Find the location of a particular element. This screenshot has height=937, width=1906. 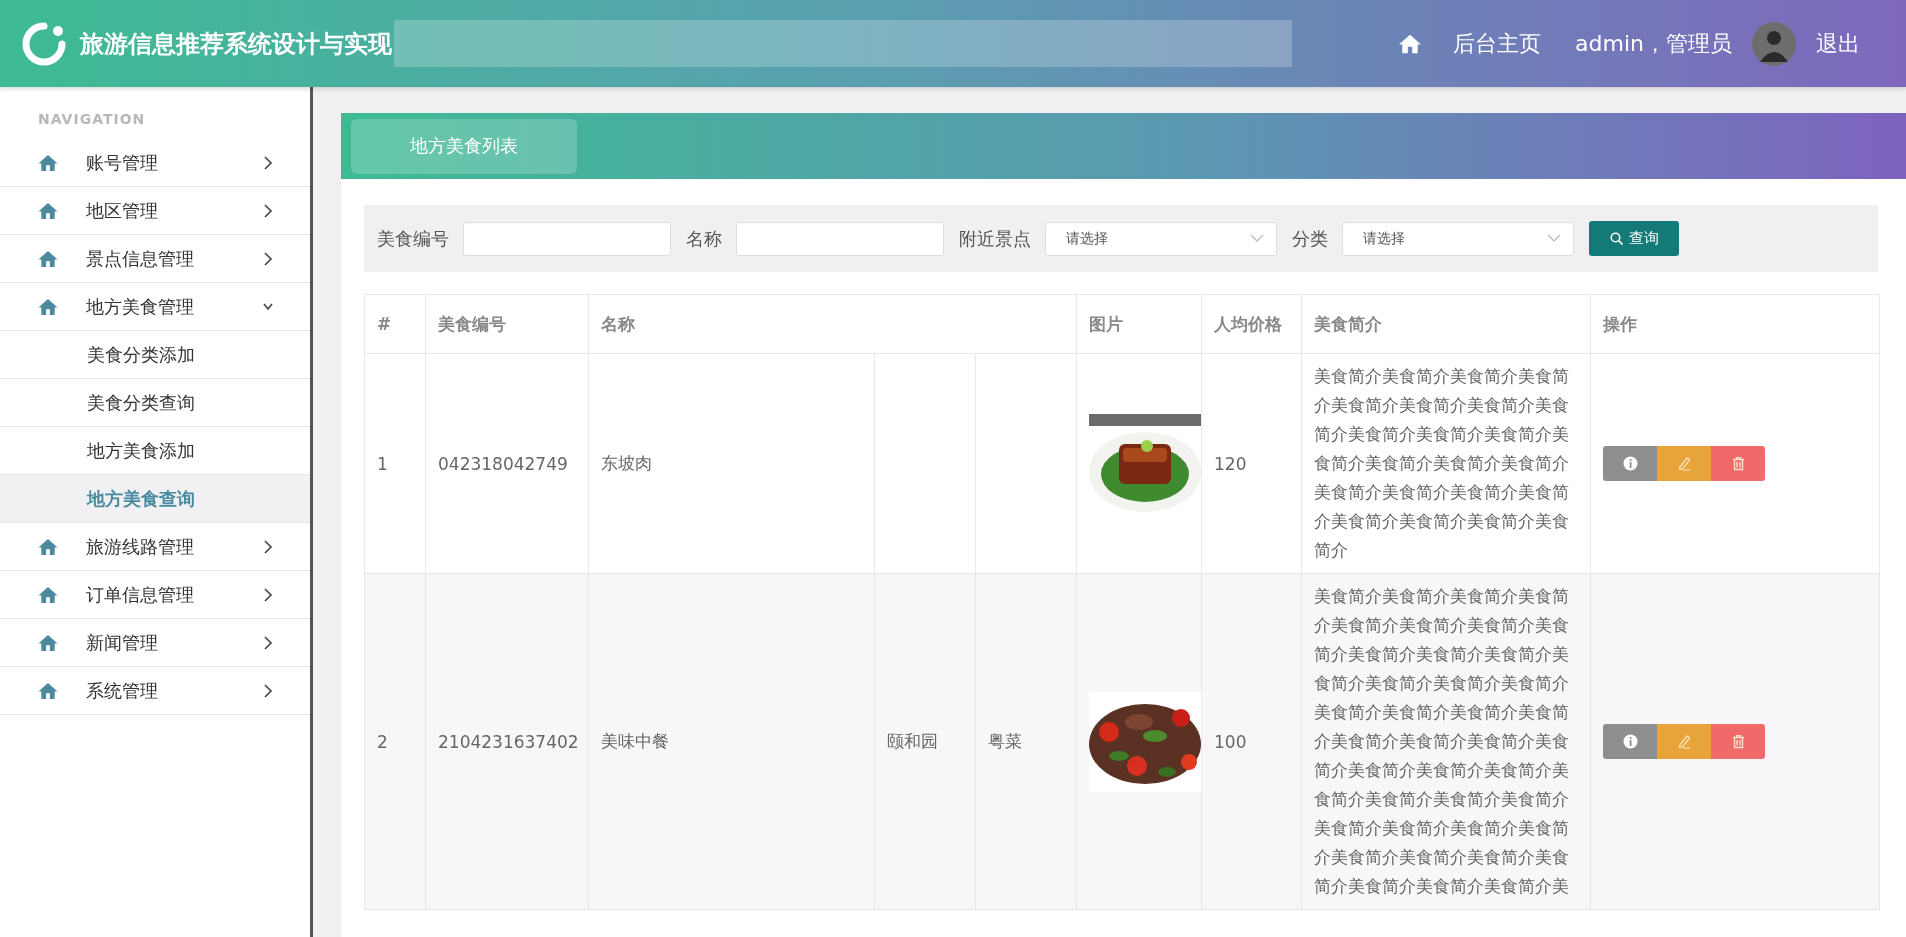

sidebar-item: 系统管理 is located at coordinates (155, 691).